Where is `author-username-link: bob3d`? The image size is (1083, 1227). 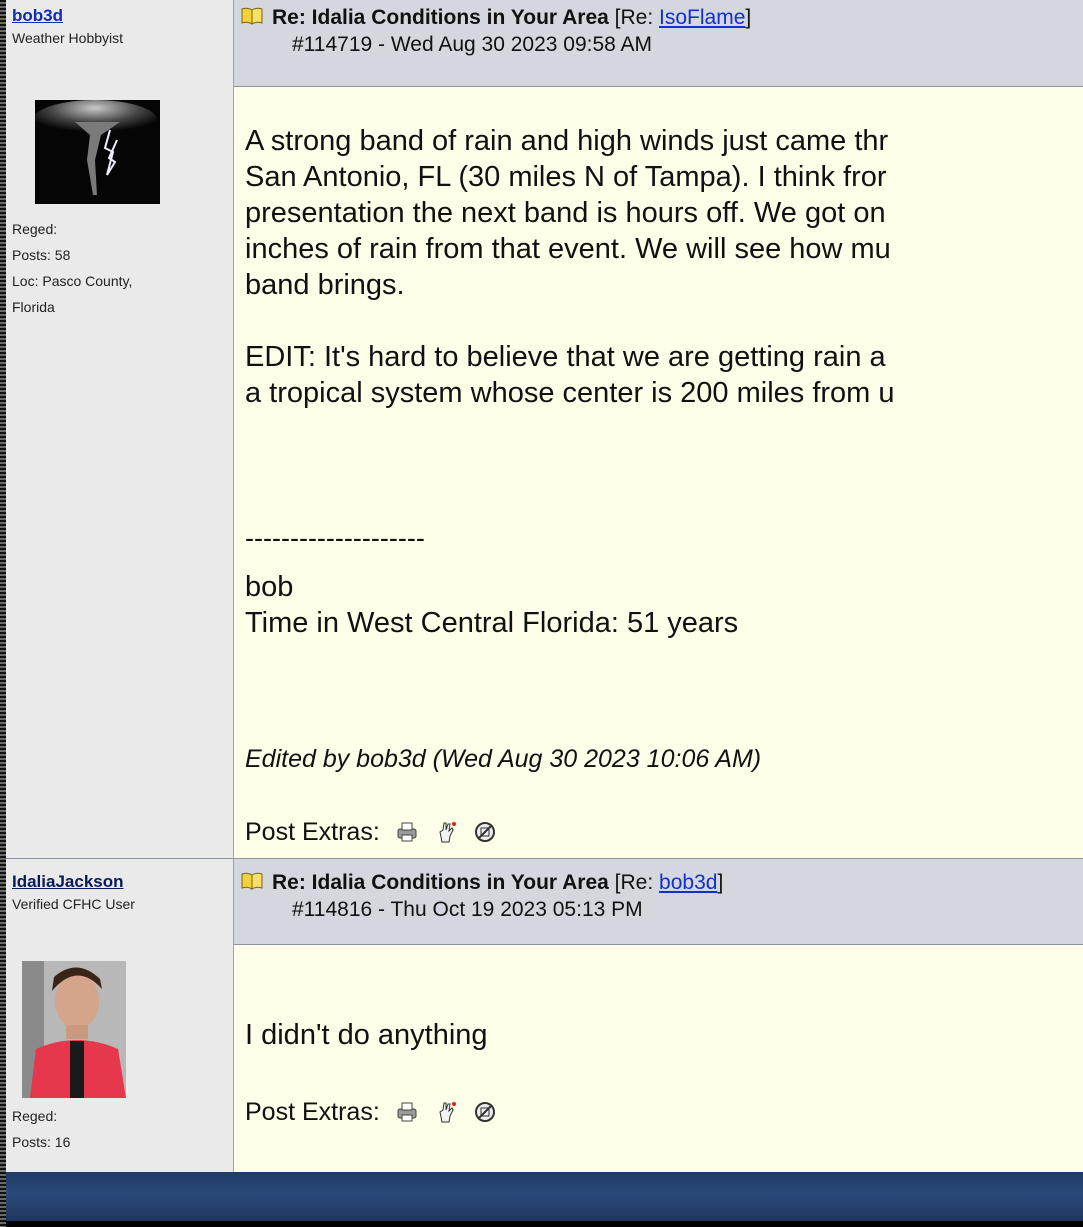 author-username-link: bob3d is located at coordinates (122, 16).